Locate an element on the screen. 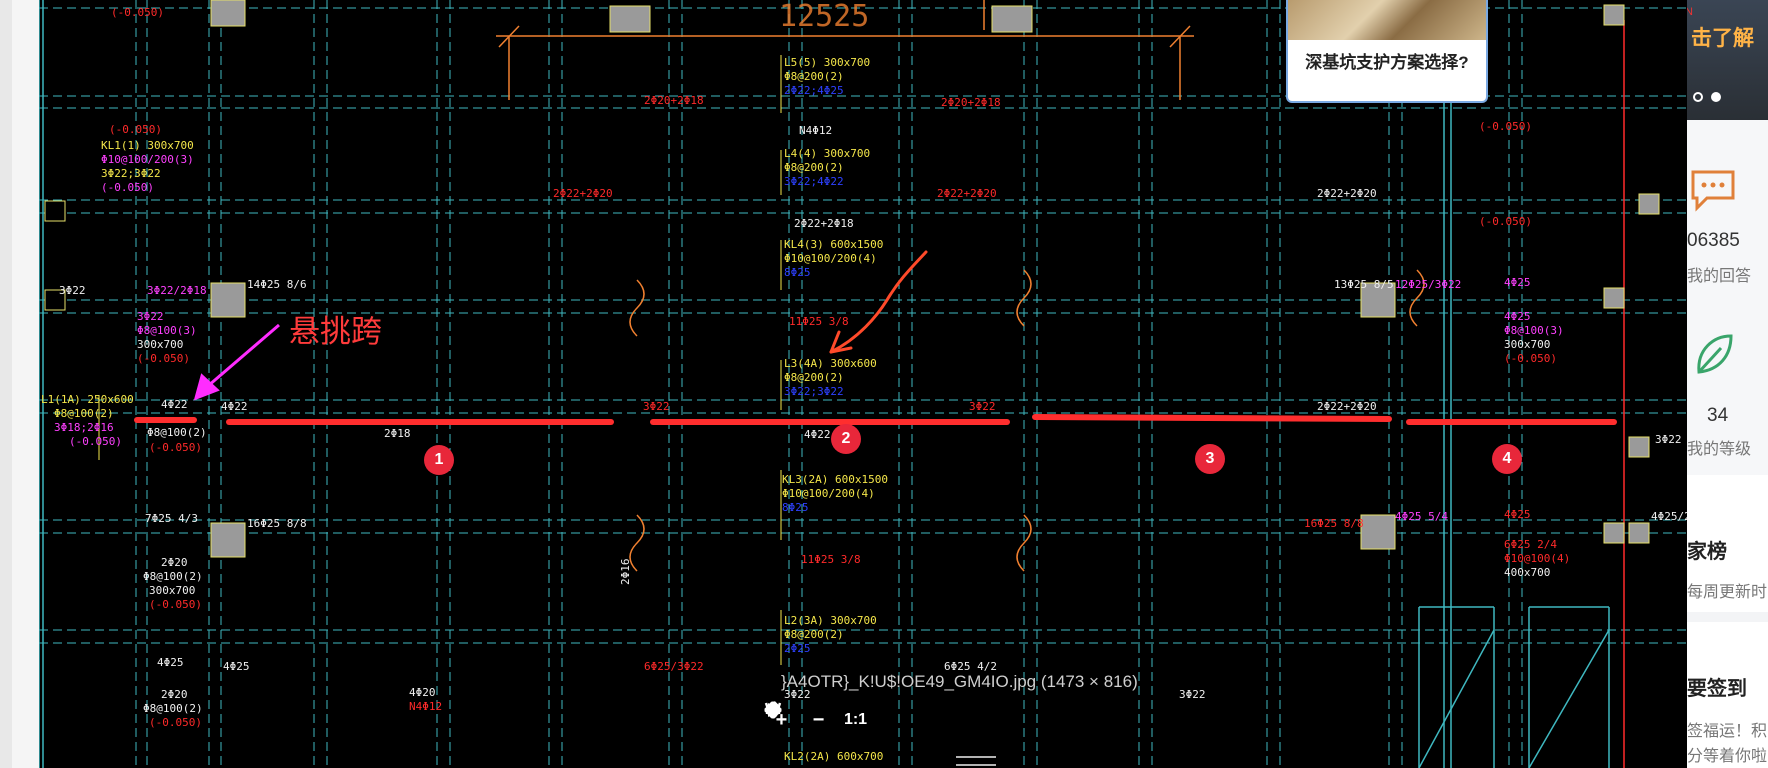 Image resolution: width=1768 pixels, height=768 pixels. ad-title: 深基坑支护方案选择? is located at coordinates (1387, 62).